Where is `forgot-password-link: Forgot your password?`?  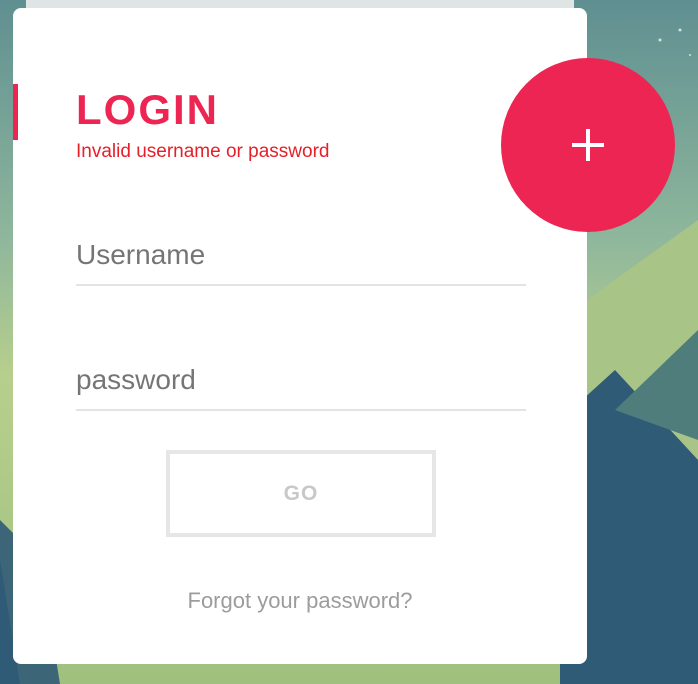 forgot-password-link: Forgot your password? is located at coordinates (300, 601).